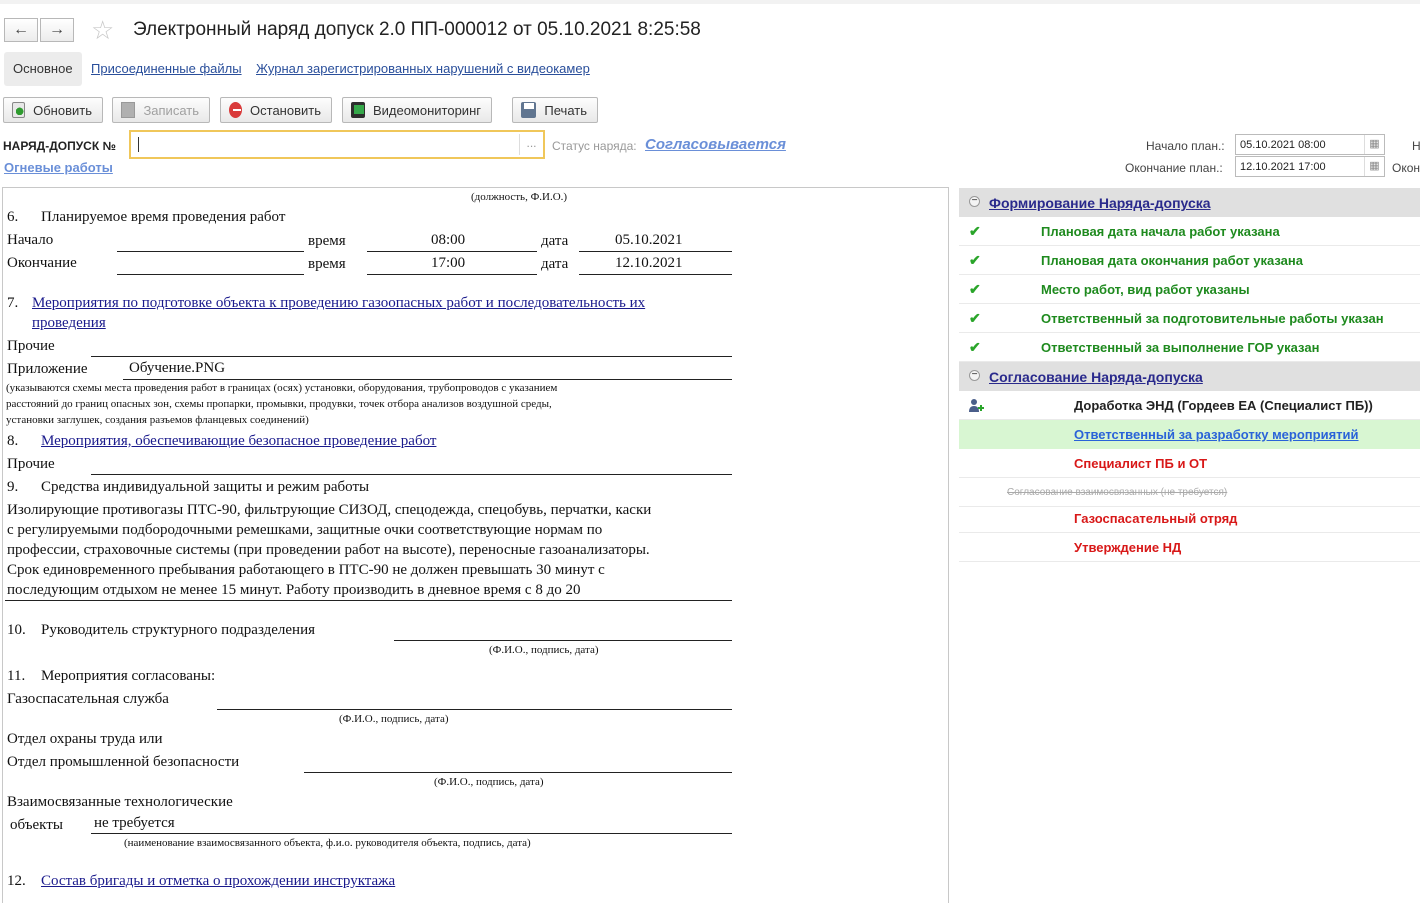 The height and width of the screenshot is (903, 1420). I want to click on step-gas-rescue: Газоспасательный отряд, so click(1189, 518).